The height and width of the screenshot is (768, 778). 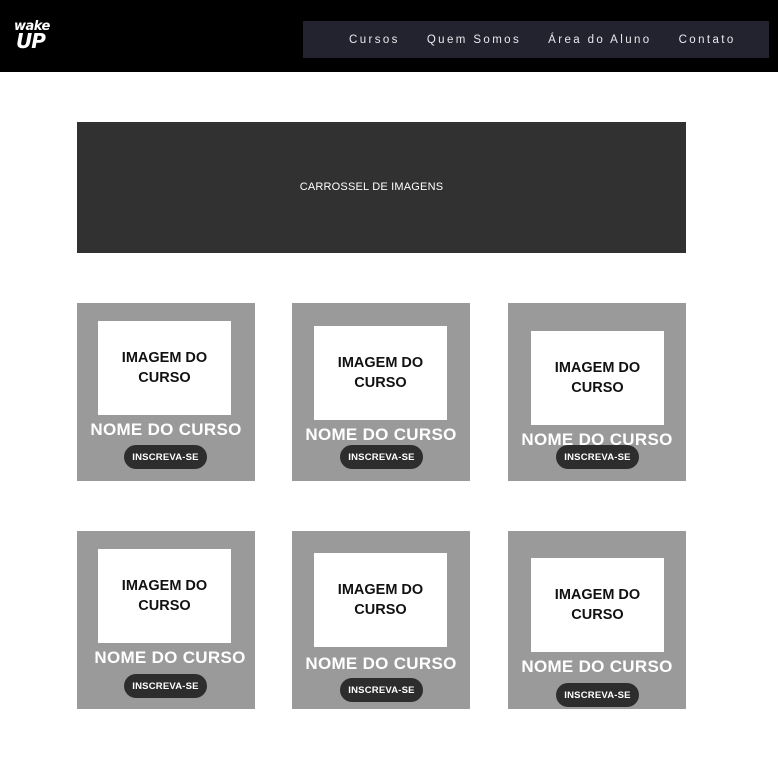 What do you see at coordinates (707, 40) in the screenshot?
I see `nav-item-contato: Contato` at bounding box center [707, 40].